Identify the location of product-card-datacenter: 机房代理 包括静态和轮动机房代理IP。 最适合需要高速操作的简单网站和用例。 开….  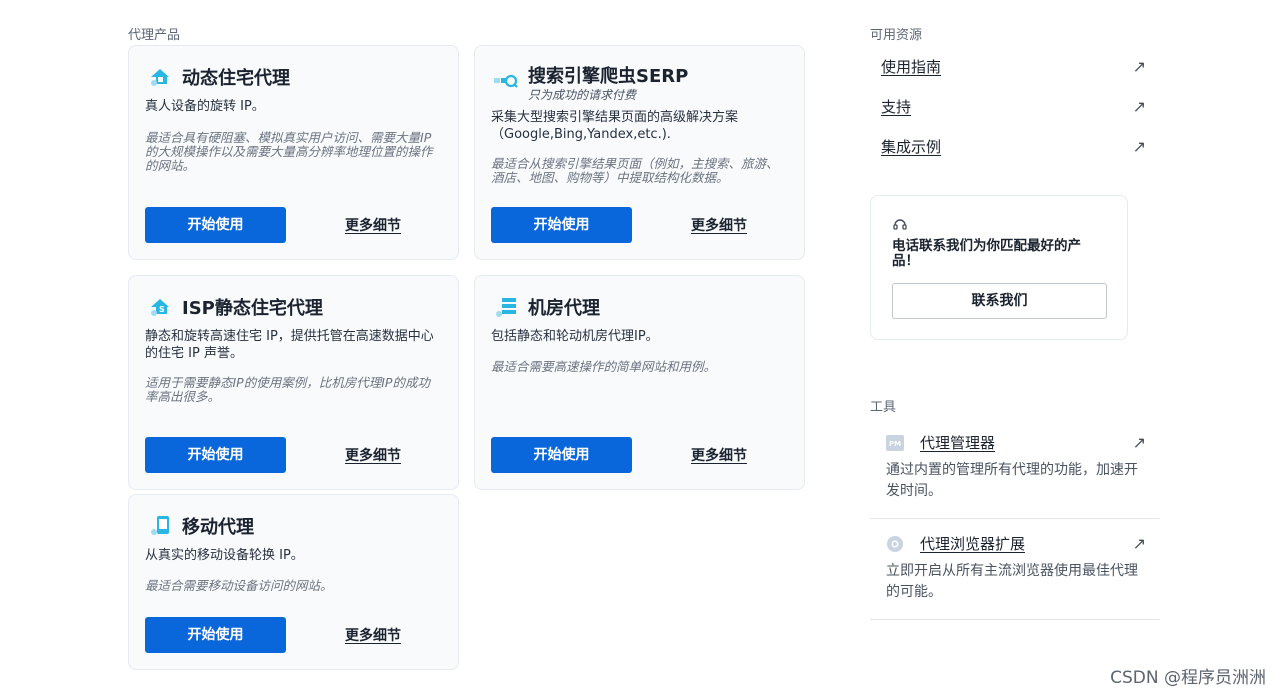
(639, 382).